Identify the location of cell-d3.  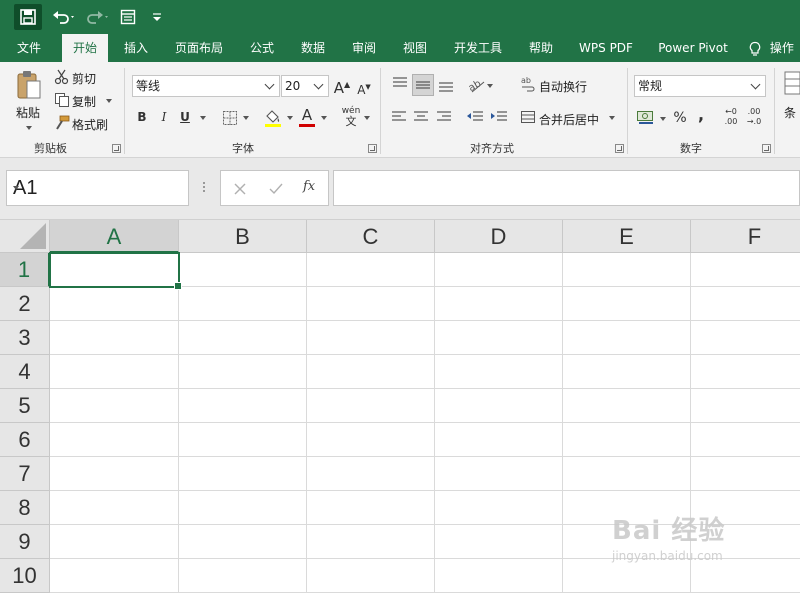
(499, 338).